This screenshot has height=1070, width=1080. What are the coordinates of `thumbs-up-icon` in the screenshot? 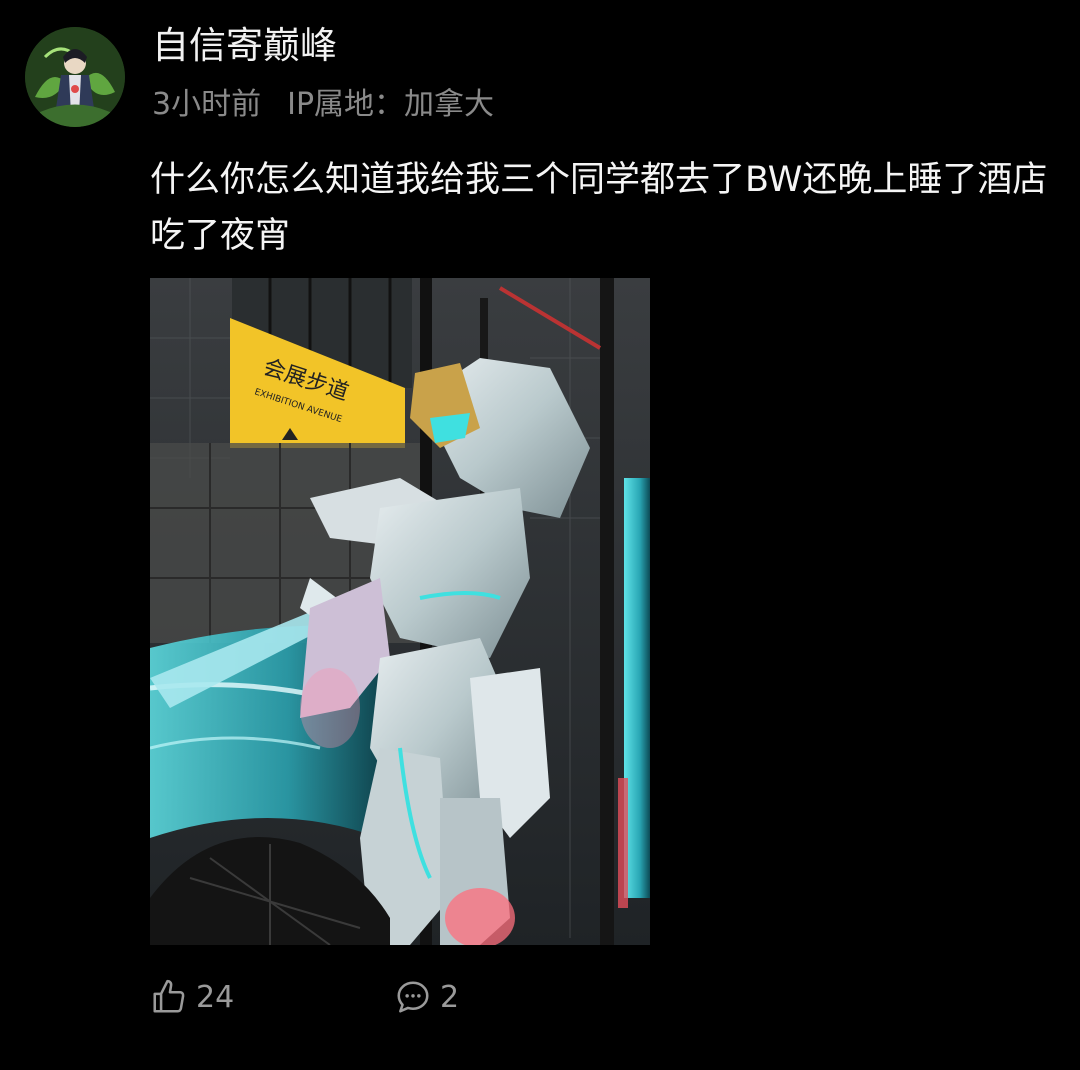 It's located at (169, 996).